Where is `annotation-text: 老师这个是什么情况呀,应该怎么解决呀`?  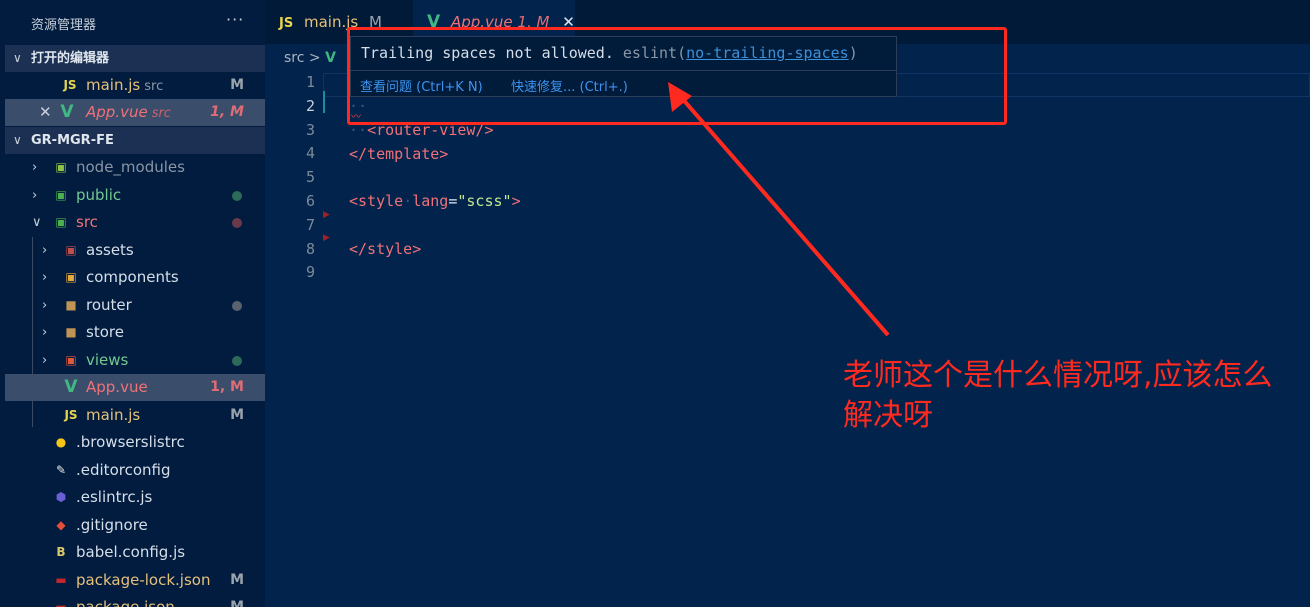 annotation-text: 老师这个是什么情况呀,应该怎么解决呀 is located at coordinates (1058, 395).